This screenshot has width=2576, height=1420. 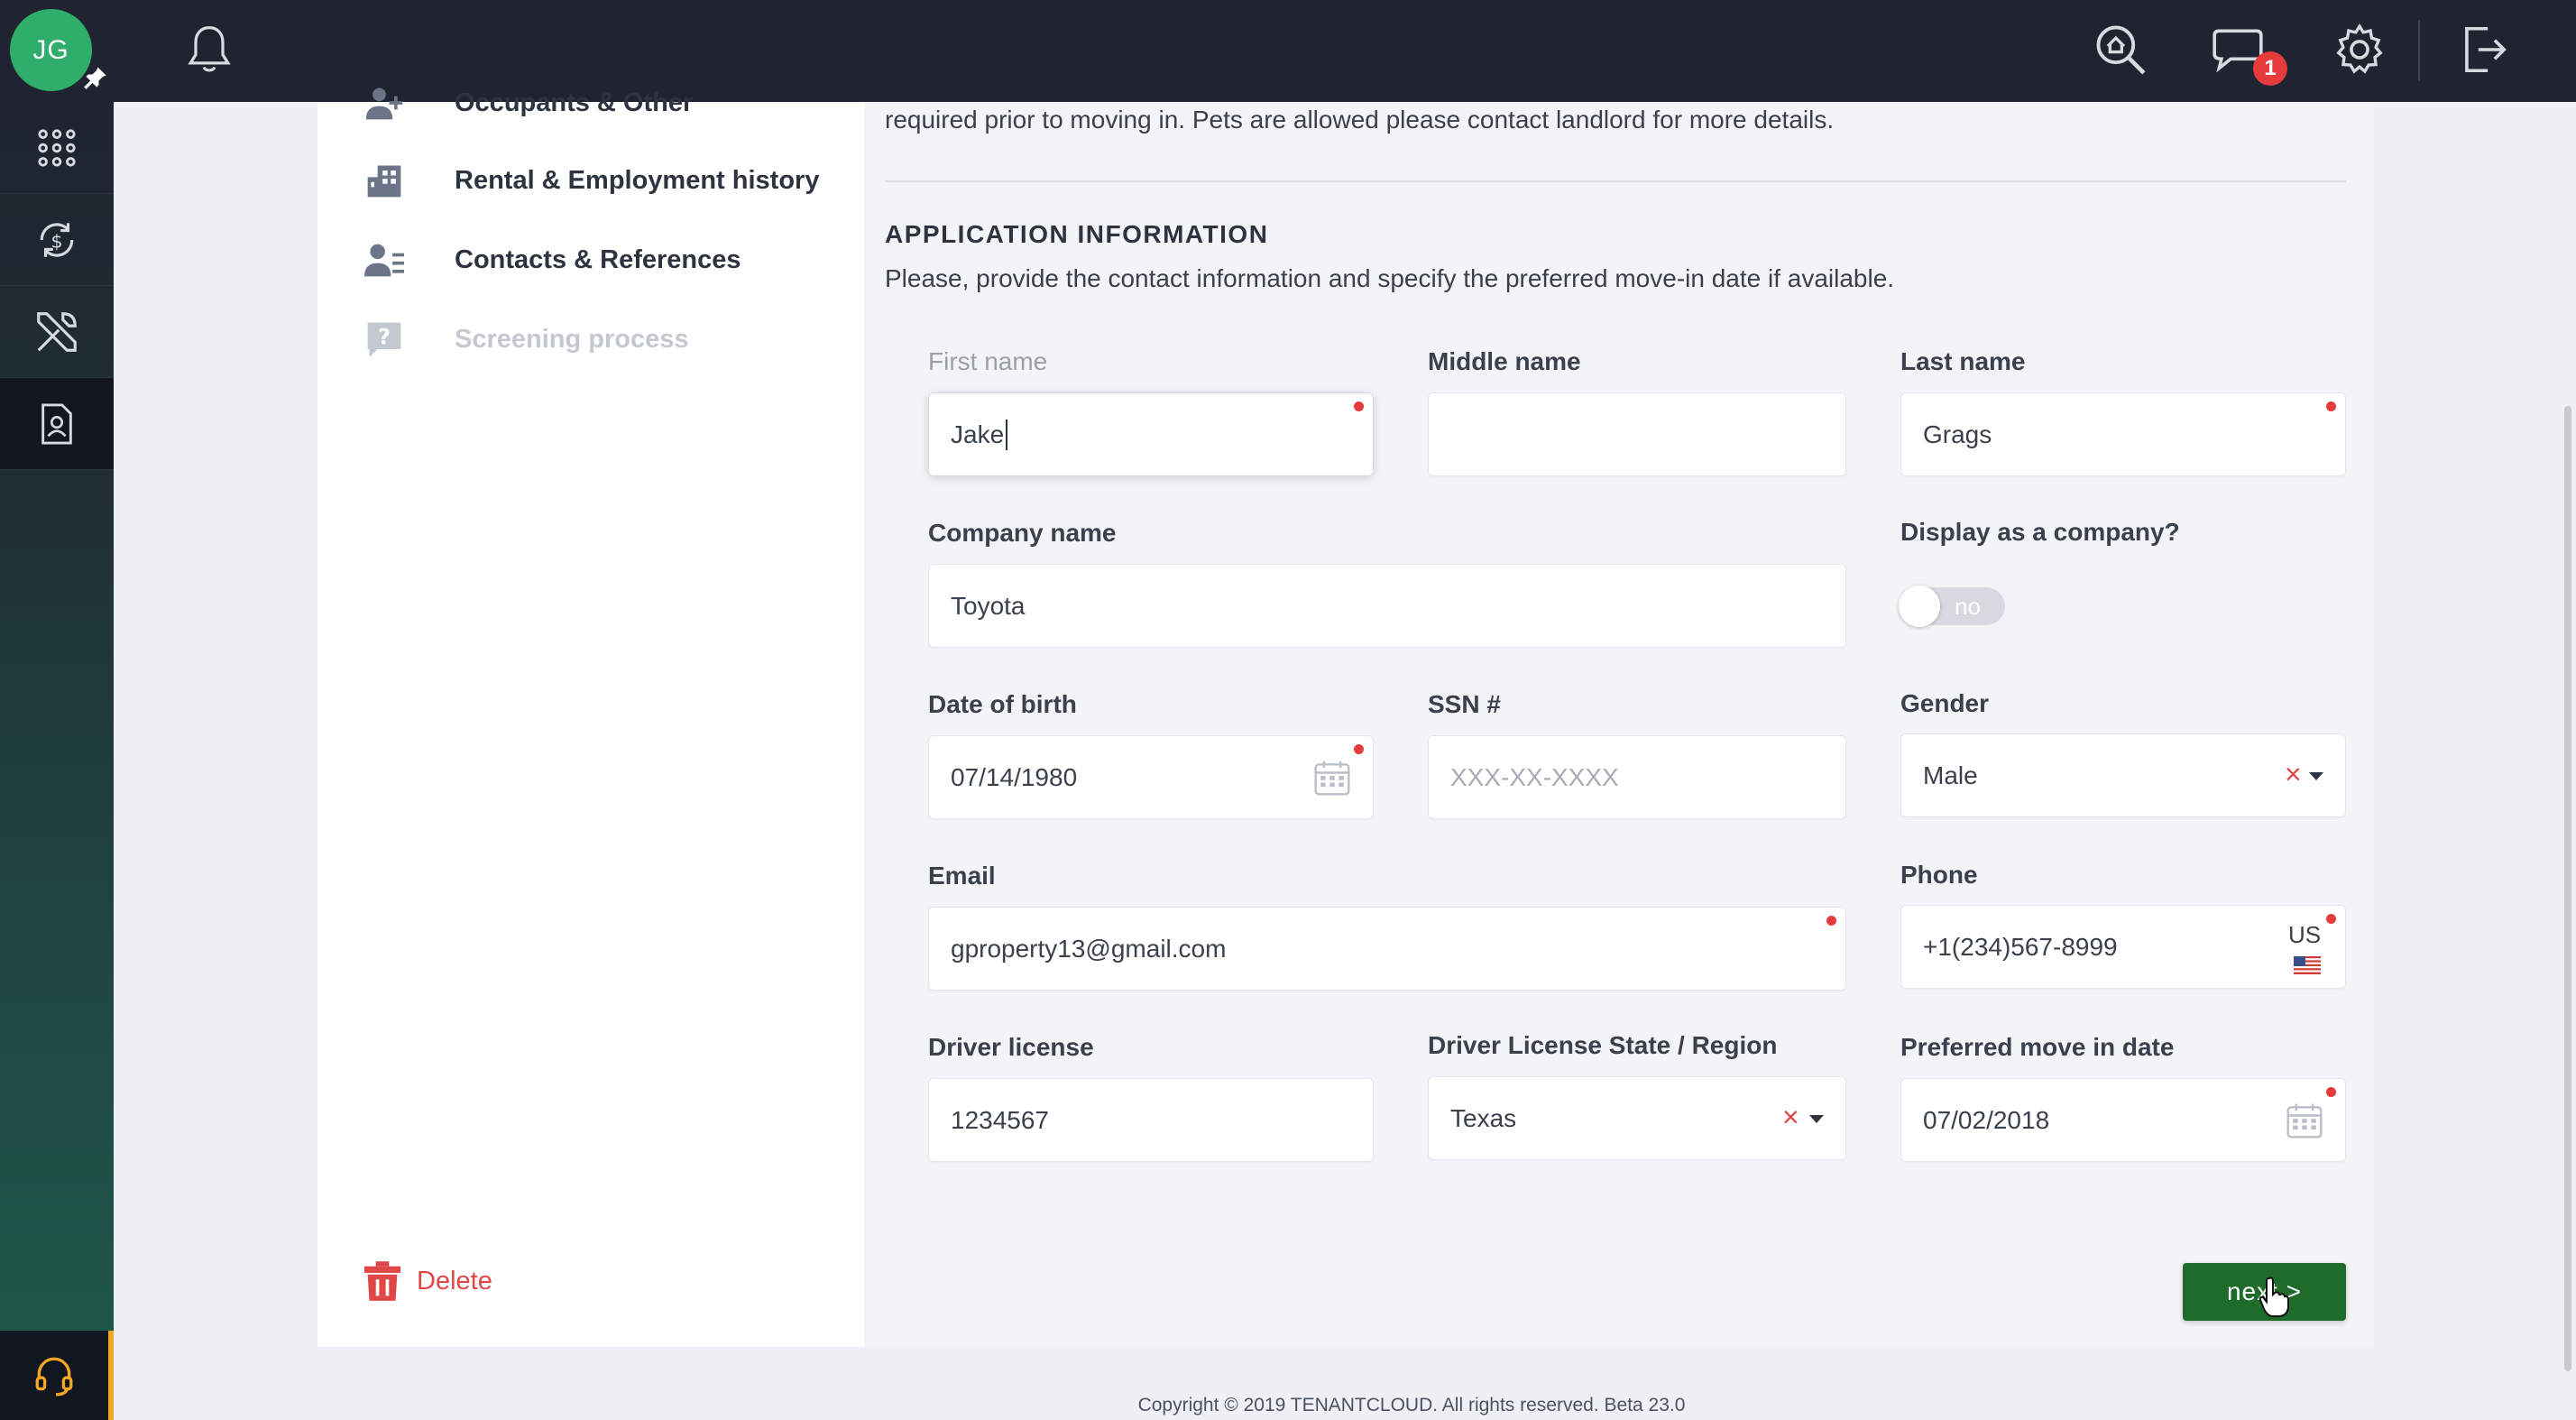 I want to click on gear-icon, so click(x=2359, y=50).